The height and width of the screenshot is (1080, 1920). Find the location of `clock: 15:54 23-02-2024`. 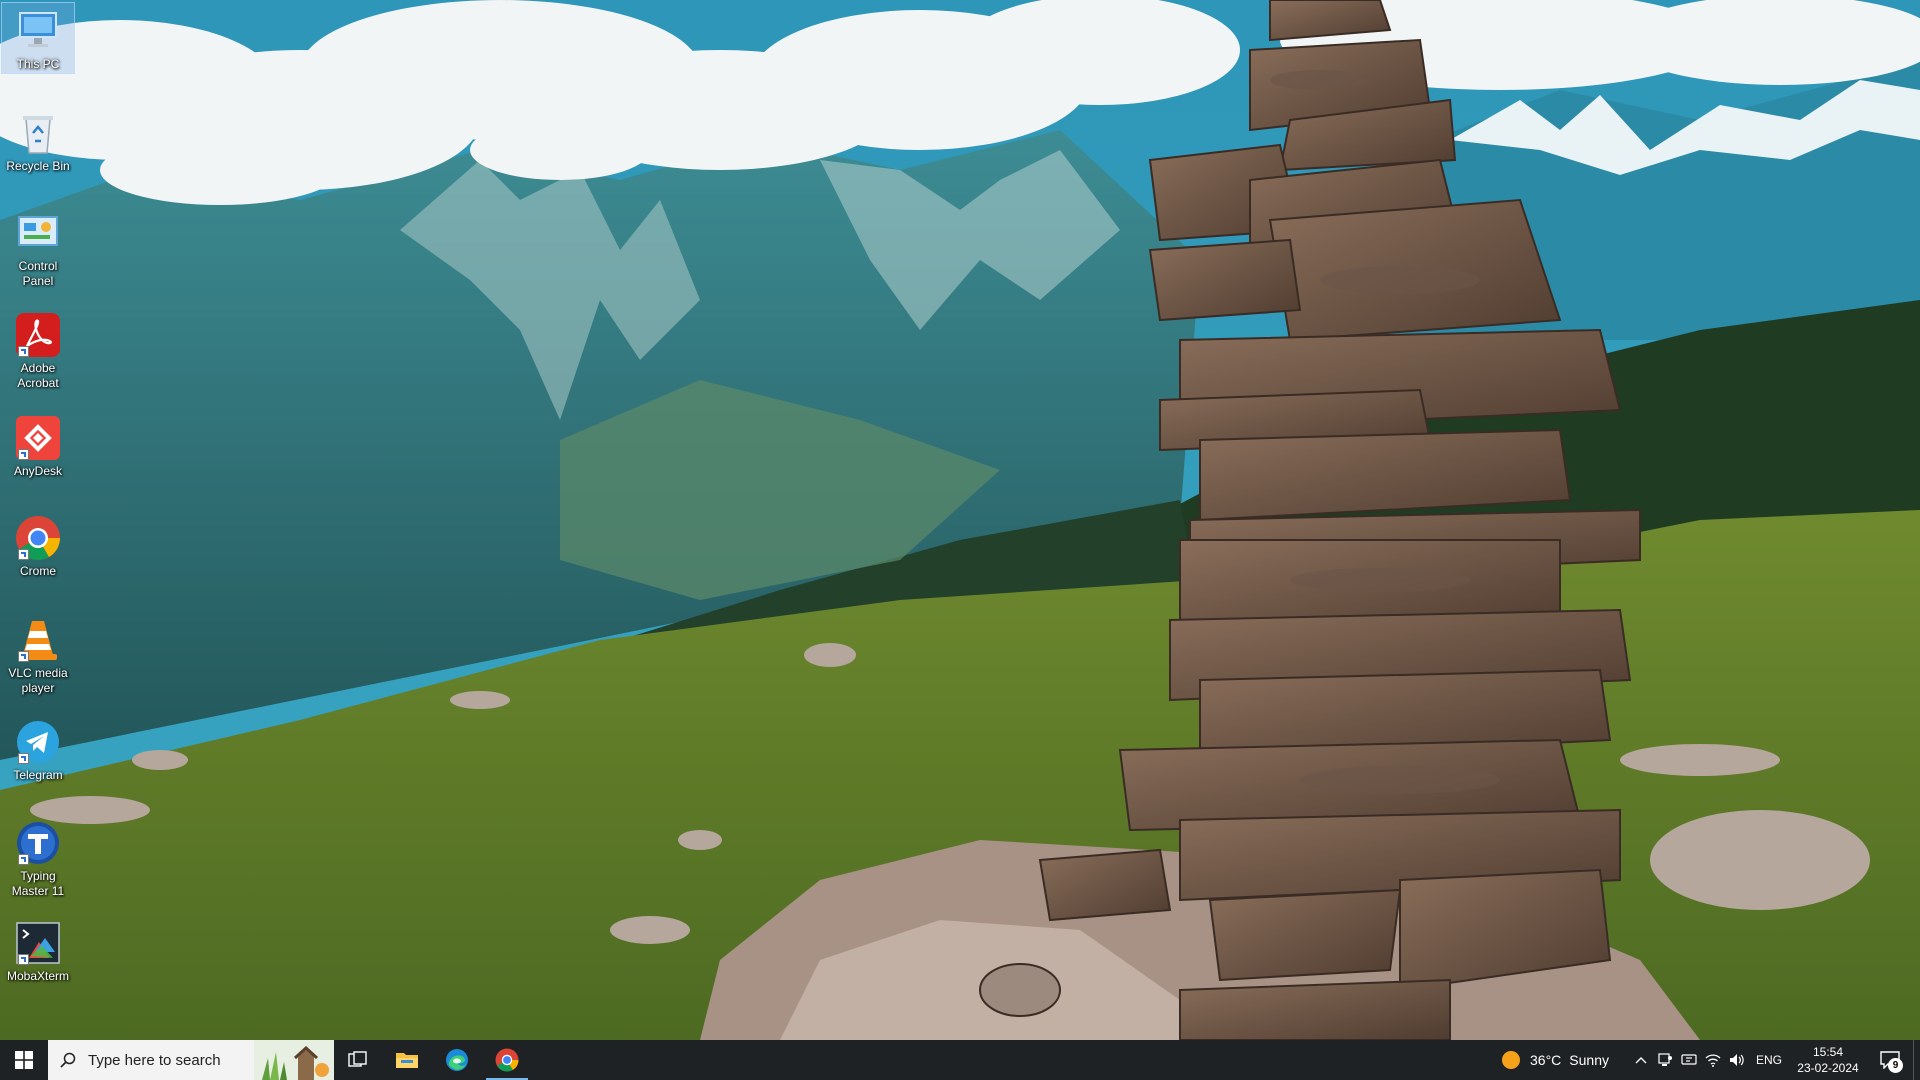

clock: 15:54 23-02-2024 is located at coordinates (1828, 1060).